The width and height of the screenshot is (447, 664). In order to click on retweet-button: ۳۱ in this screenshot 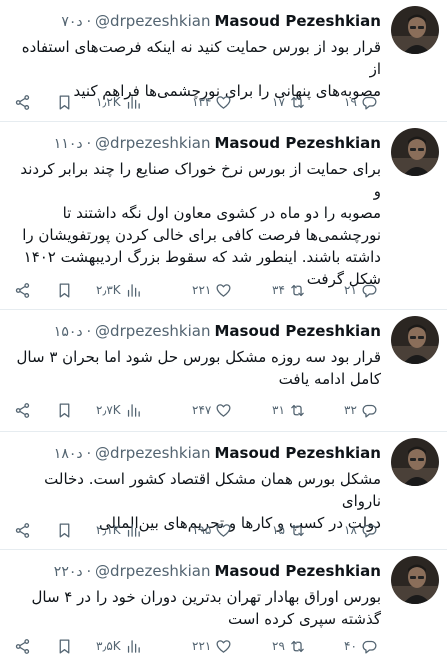, I will do `click(289, 410)`.